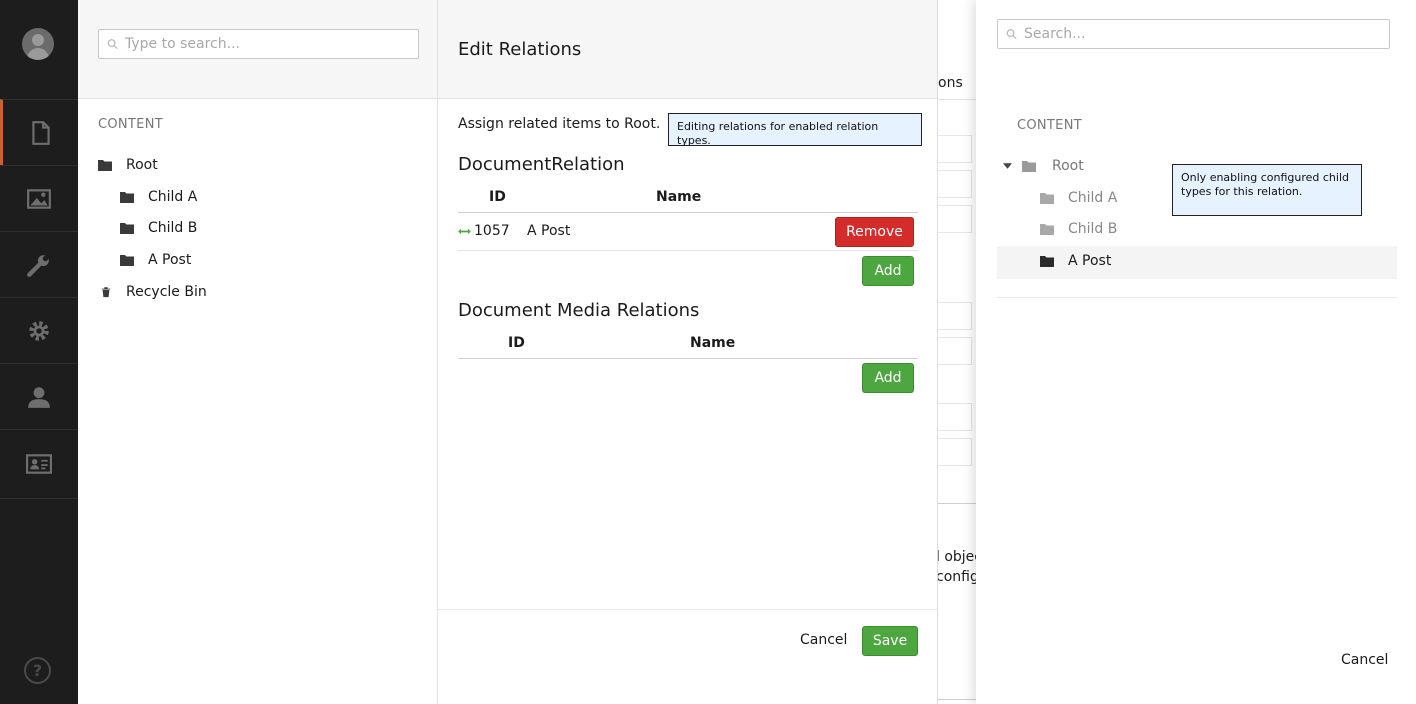 The height and width of the screenshot is (704, 1416). What do you see at coordinates (1090, 261) in the screenshot?
I see `picker-node-label: A Post` at bounding box center [1090, 261].